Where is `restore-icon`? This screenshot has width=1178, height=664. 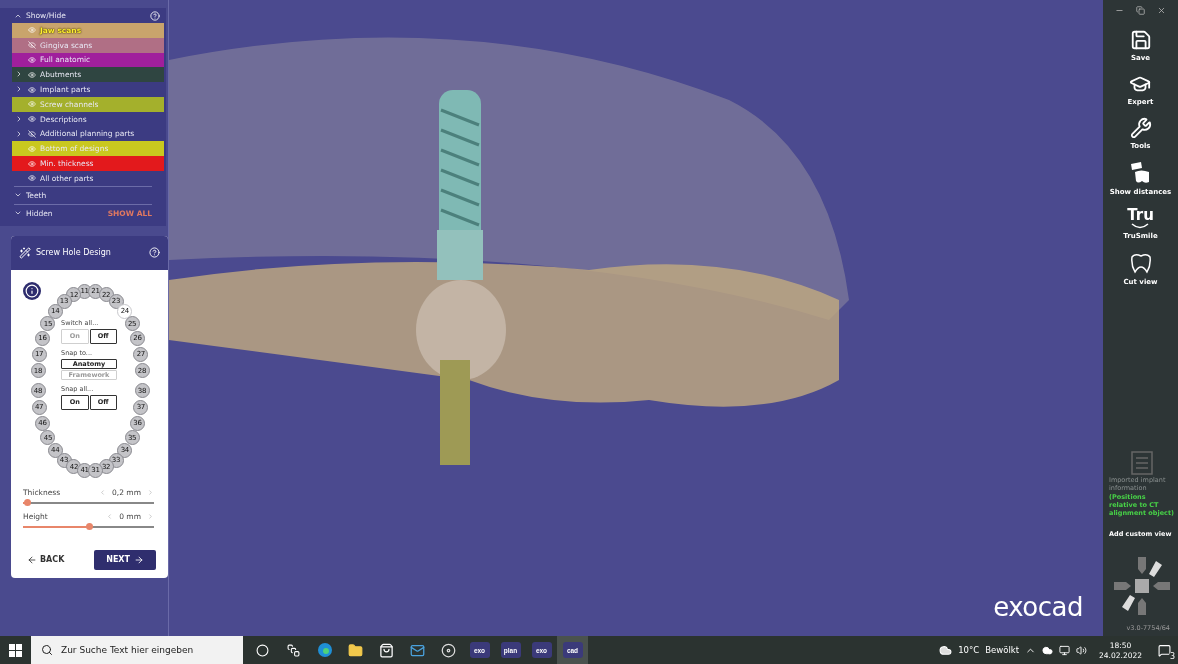 restore-icon is located at coordinates (1140, 10).